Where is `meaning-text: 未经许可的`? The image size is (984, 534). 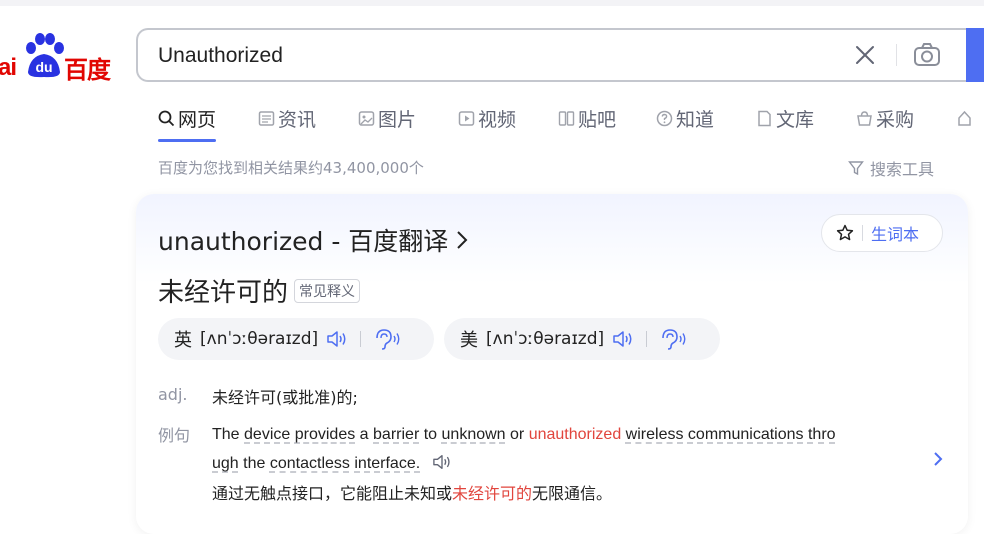 meaning-text: 未经许可的 is located at coordinates (223, 293).